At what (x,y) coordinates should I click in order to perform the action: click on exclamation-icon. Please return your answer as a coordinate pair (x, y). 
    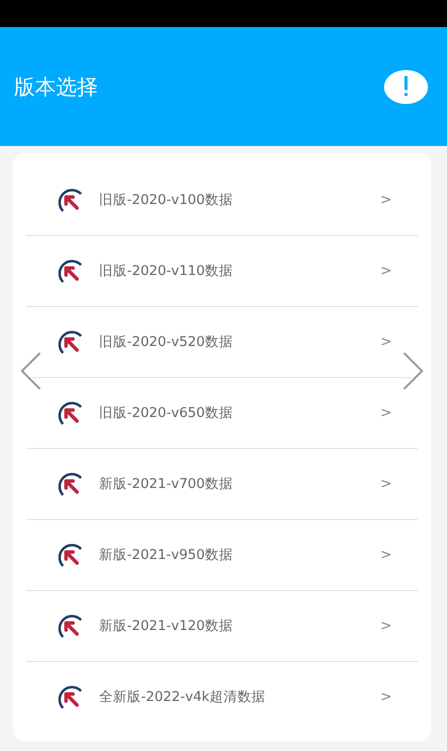
    Looking at the image, I should click on (406, 87).